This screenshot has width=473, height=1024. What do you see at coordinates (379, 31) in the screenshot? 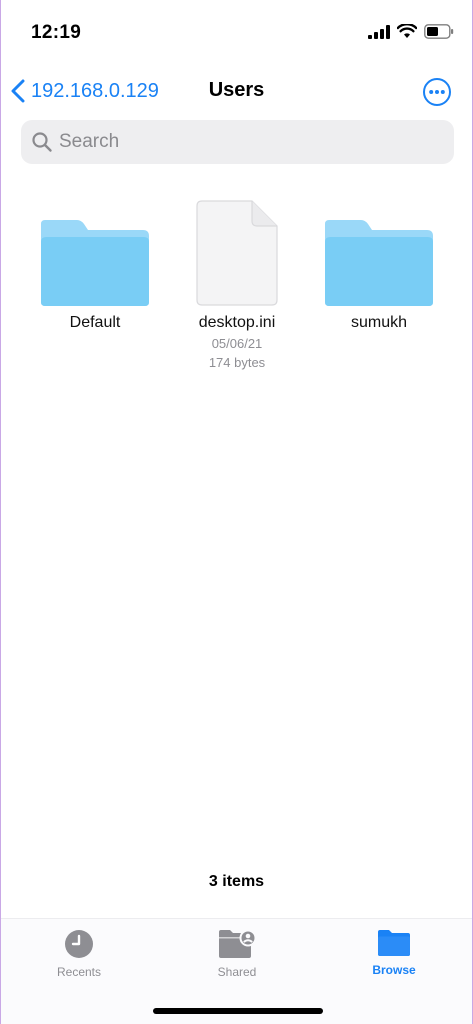
I see `signal-icon` at bounding box center [379, 31].